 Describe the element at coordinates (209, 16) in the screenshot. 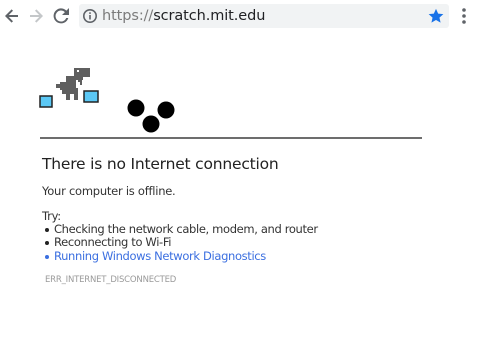

I see `url-host: scratch.mit.edu` at that location.